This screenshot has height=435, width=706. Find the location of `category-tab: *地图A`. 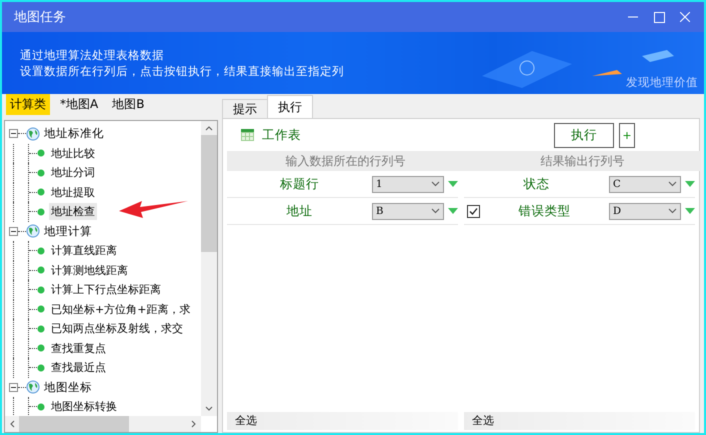

category-tab: *地图A is located at coordinates (79, 104).